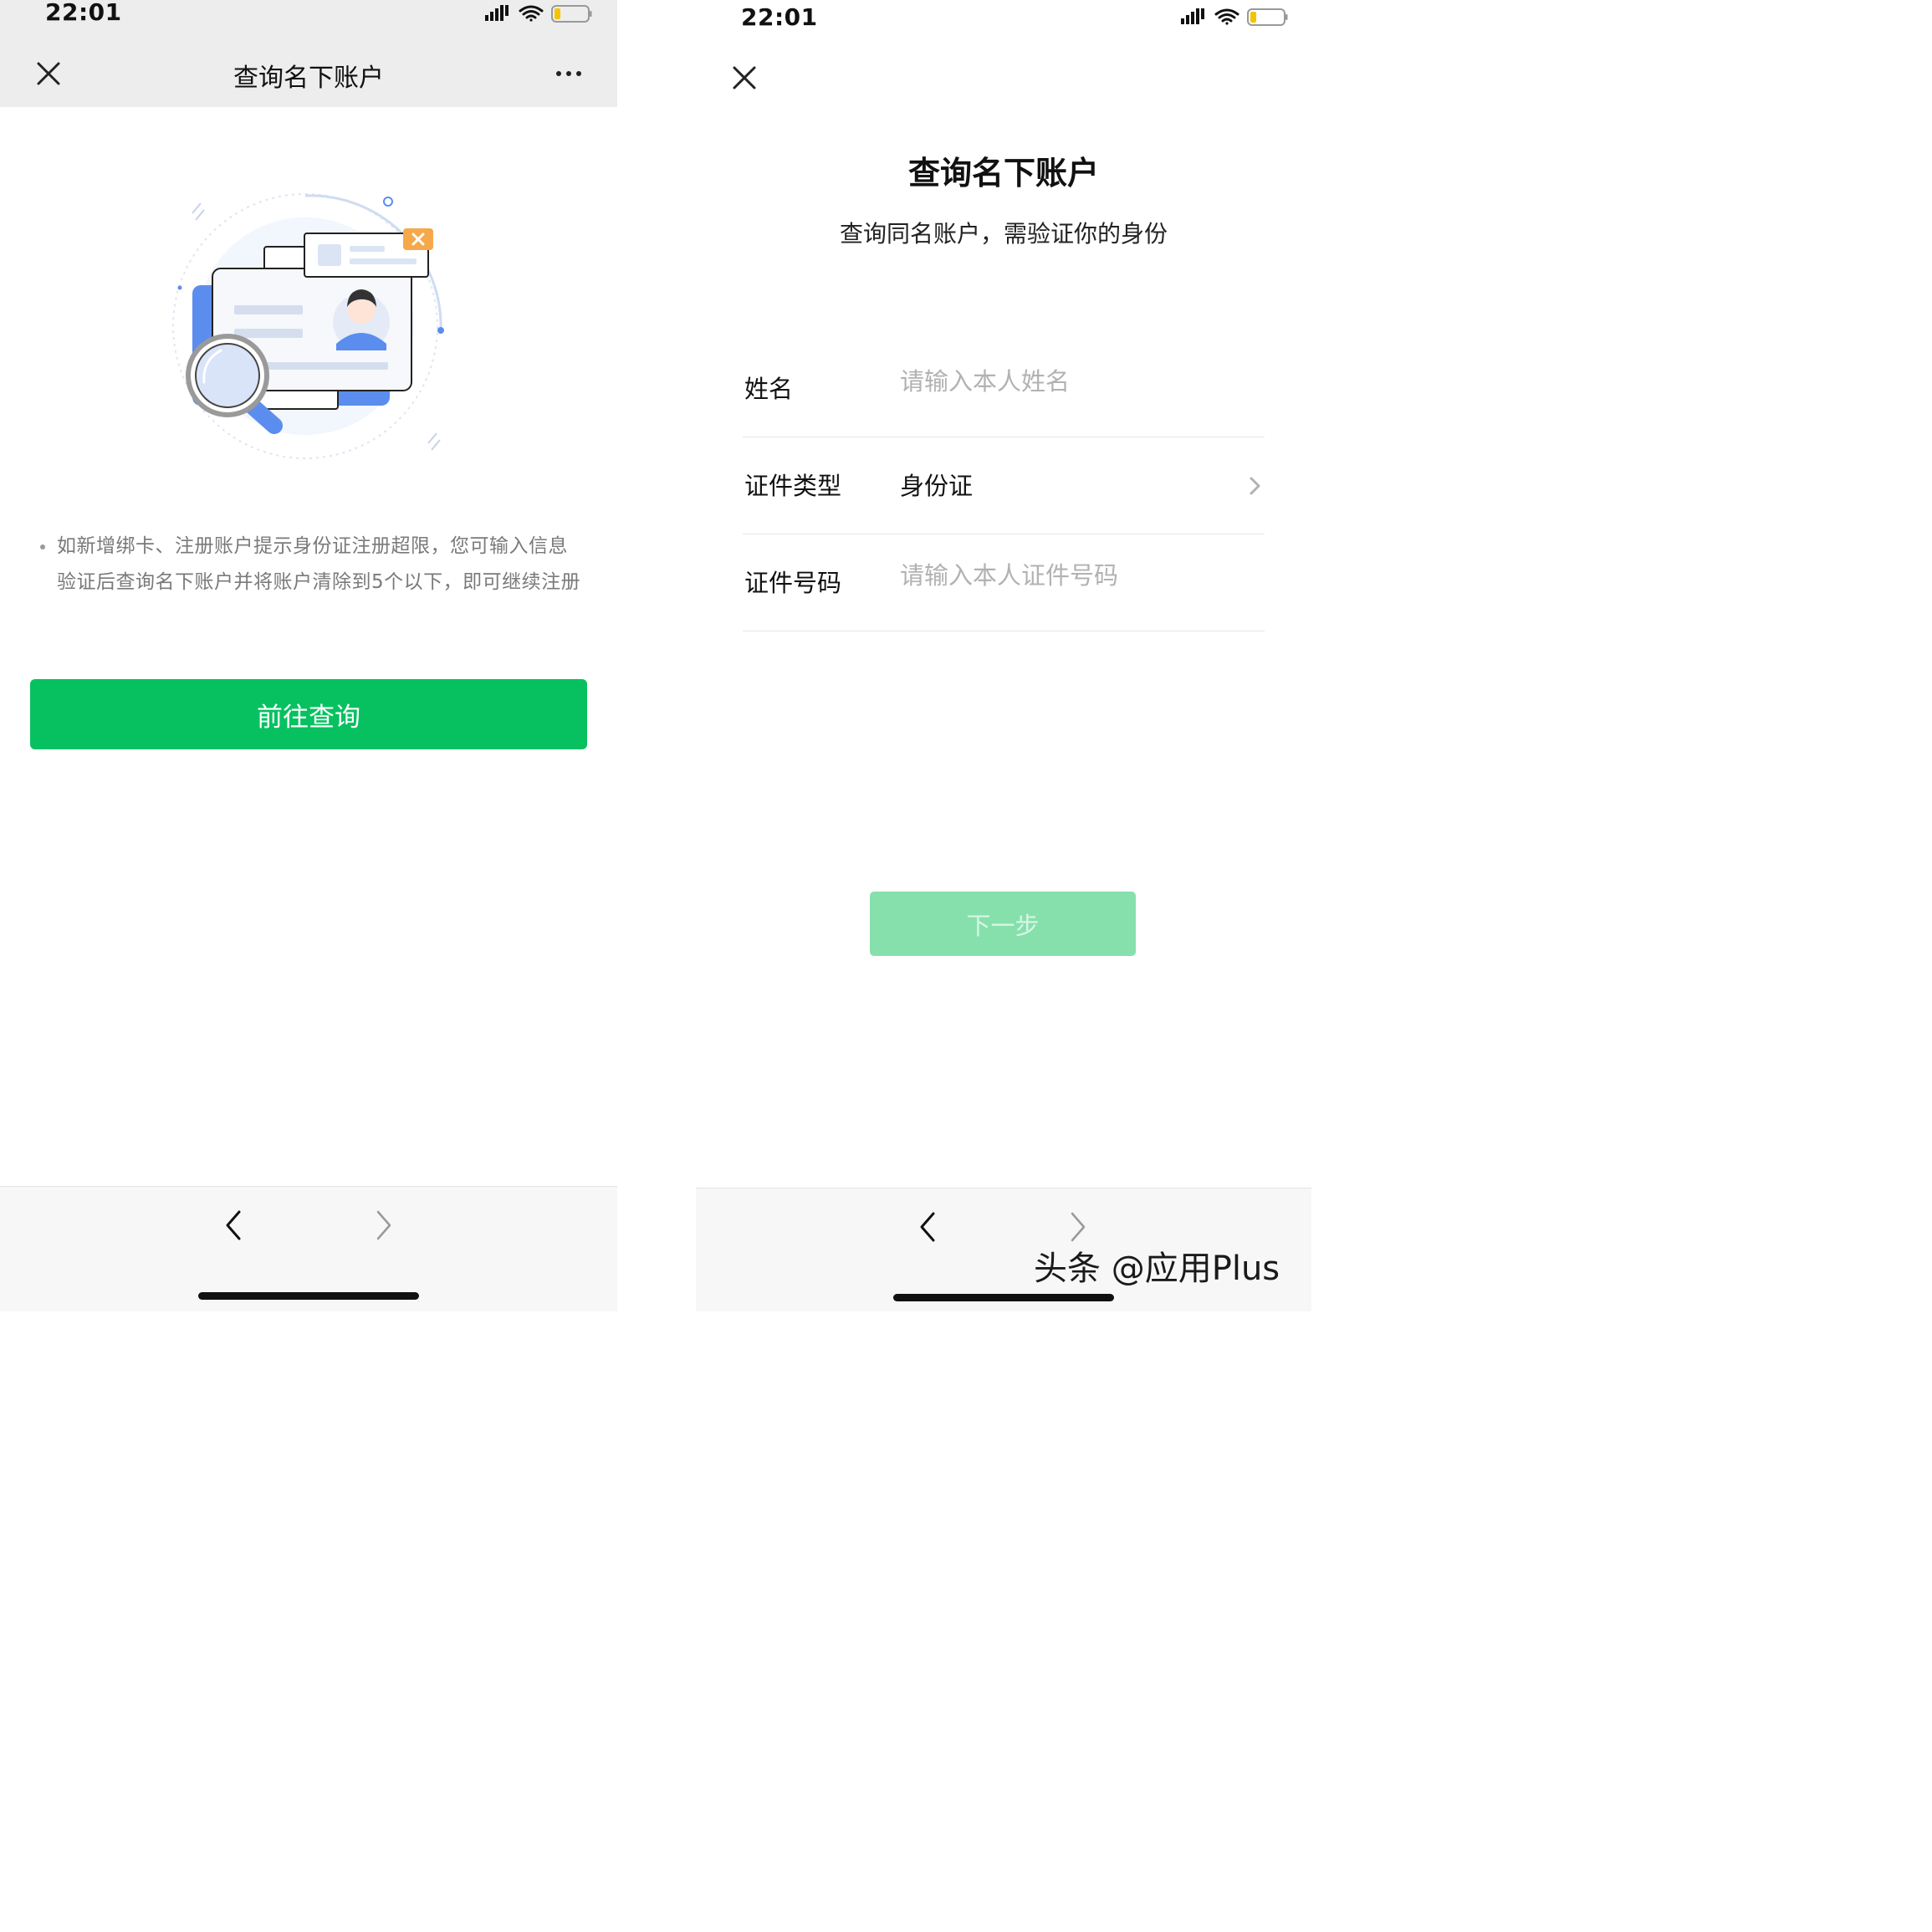  What do you see at coordinates (769, 389) in the screenshot?
I see `name-label: 姓名` at bounding box center [769, 389].